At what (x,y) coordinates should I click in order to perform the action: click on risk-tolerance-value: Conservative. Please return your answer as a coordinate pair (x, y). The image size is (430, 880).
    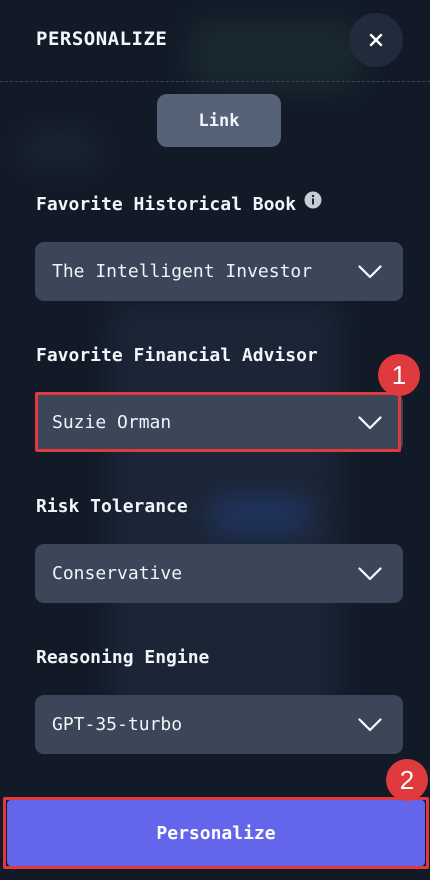
    Looking at the image, I should click on (117, 573).